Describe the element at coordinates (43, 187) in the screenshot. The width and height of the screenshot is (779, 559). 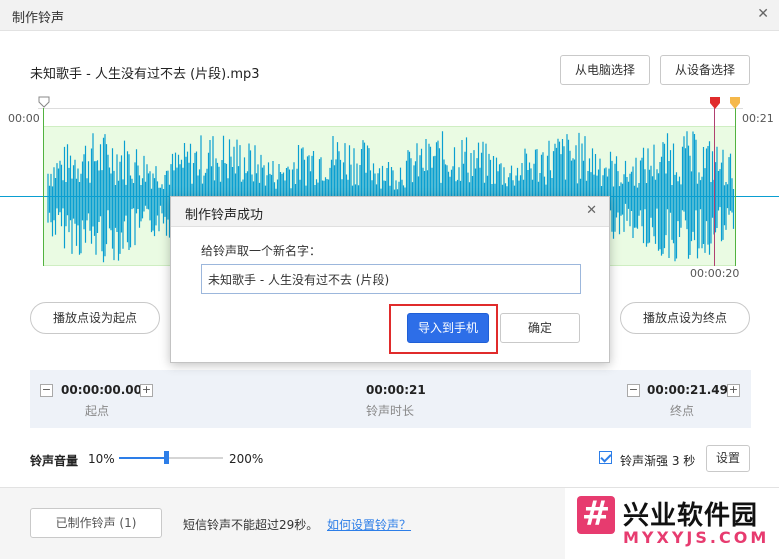
I see `start-line` at that location.